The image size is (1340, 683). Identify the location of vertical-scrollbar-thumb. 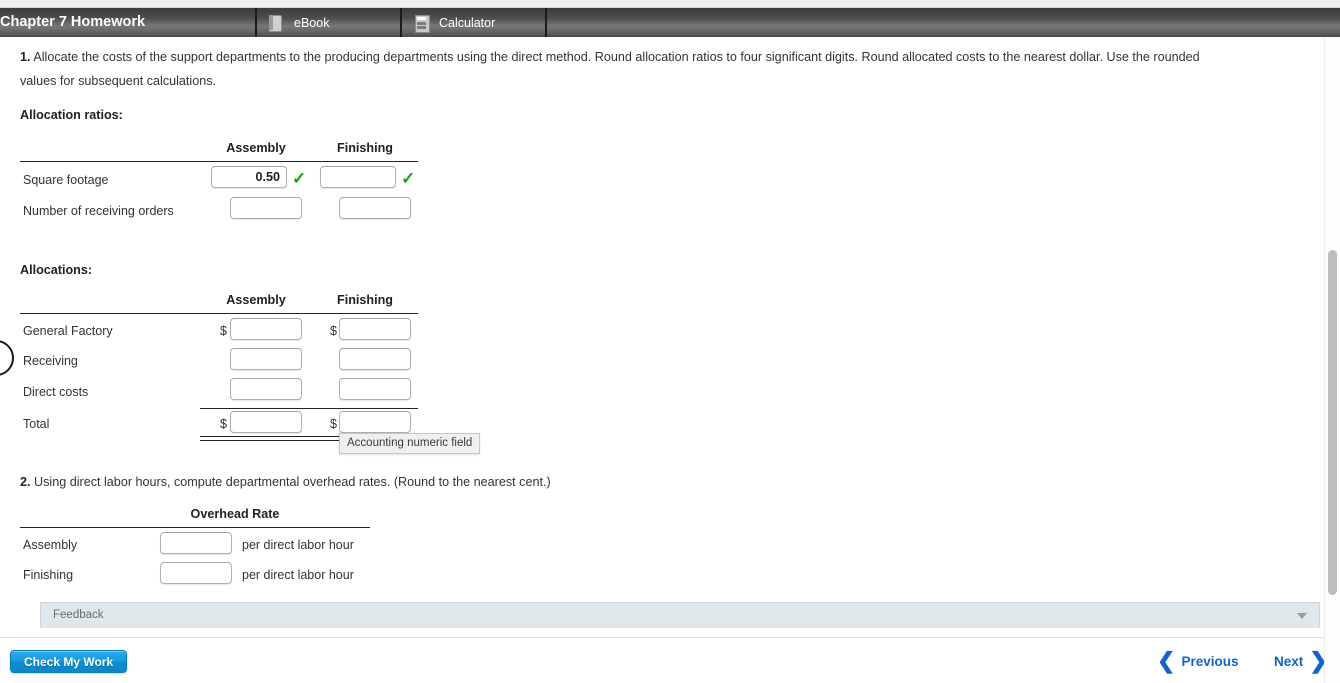
(1332, 422).